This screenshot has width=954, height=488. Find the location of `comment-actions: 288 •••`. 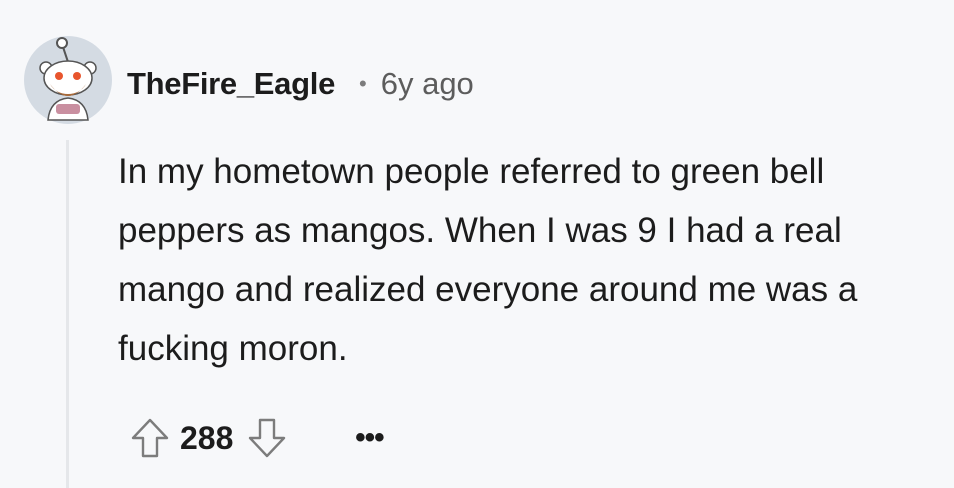

comment-actions: 288 ••• is located at coordinates (259, 438).